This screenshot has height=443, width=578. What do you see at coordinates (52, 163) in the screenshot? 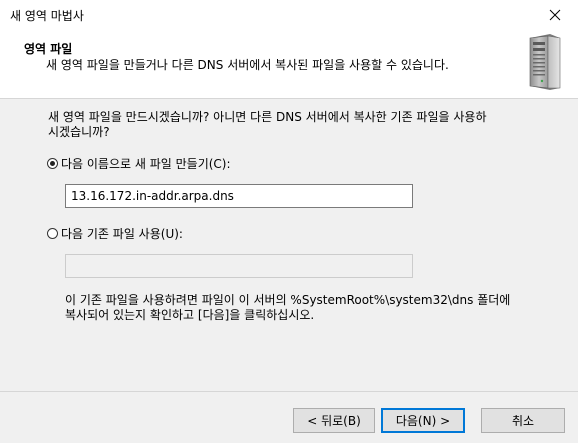
I see `new-file-radio` at bounding box center [52, 163].